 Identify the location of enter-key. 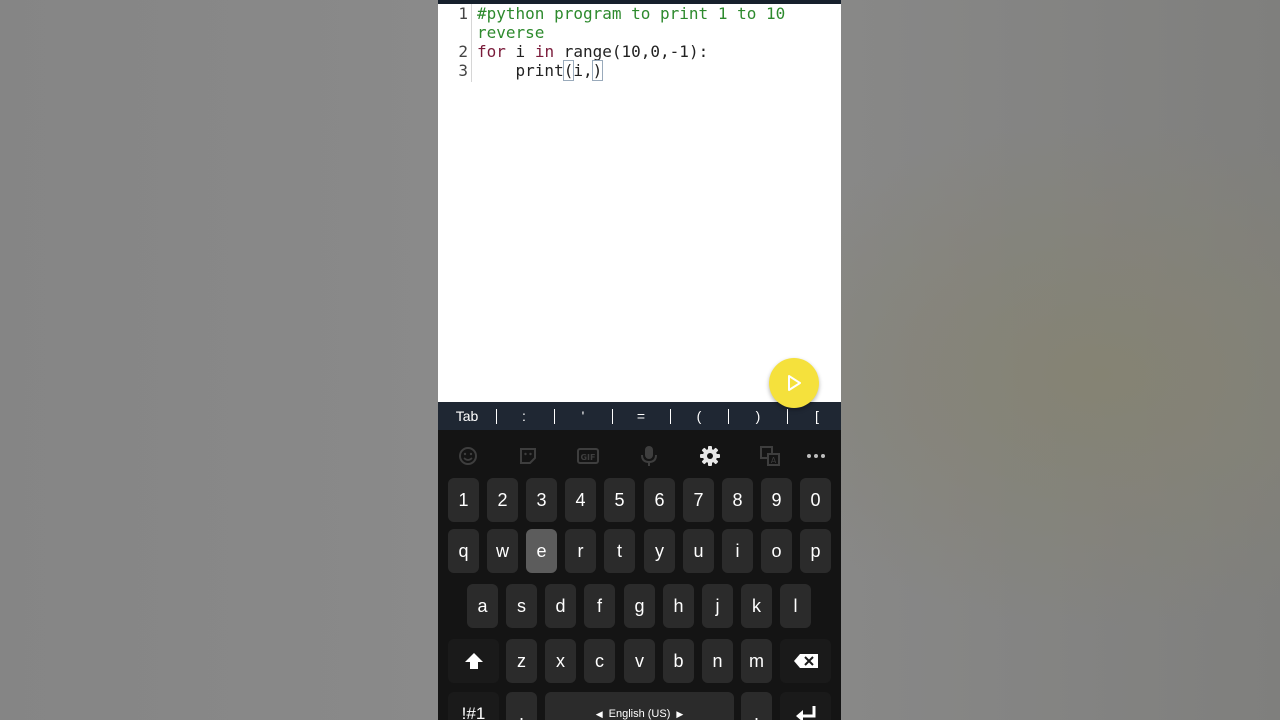
(805, 706).